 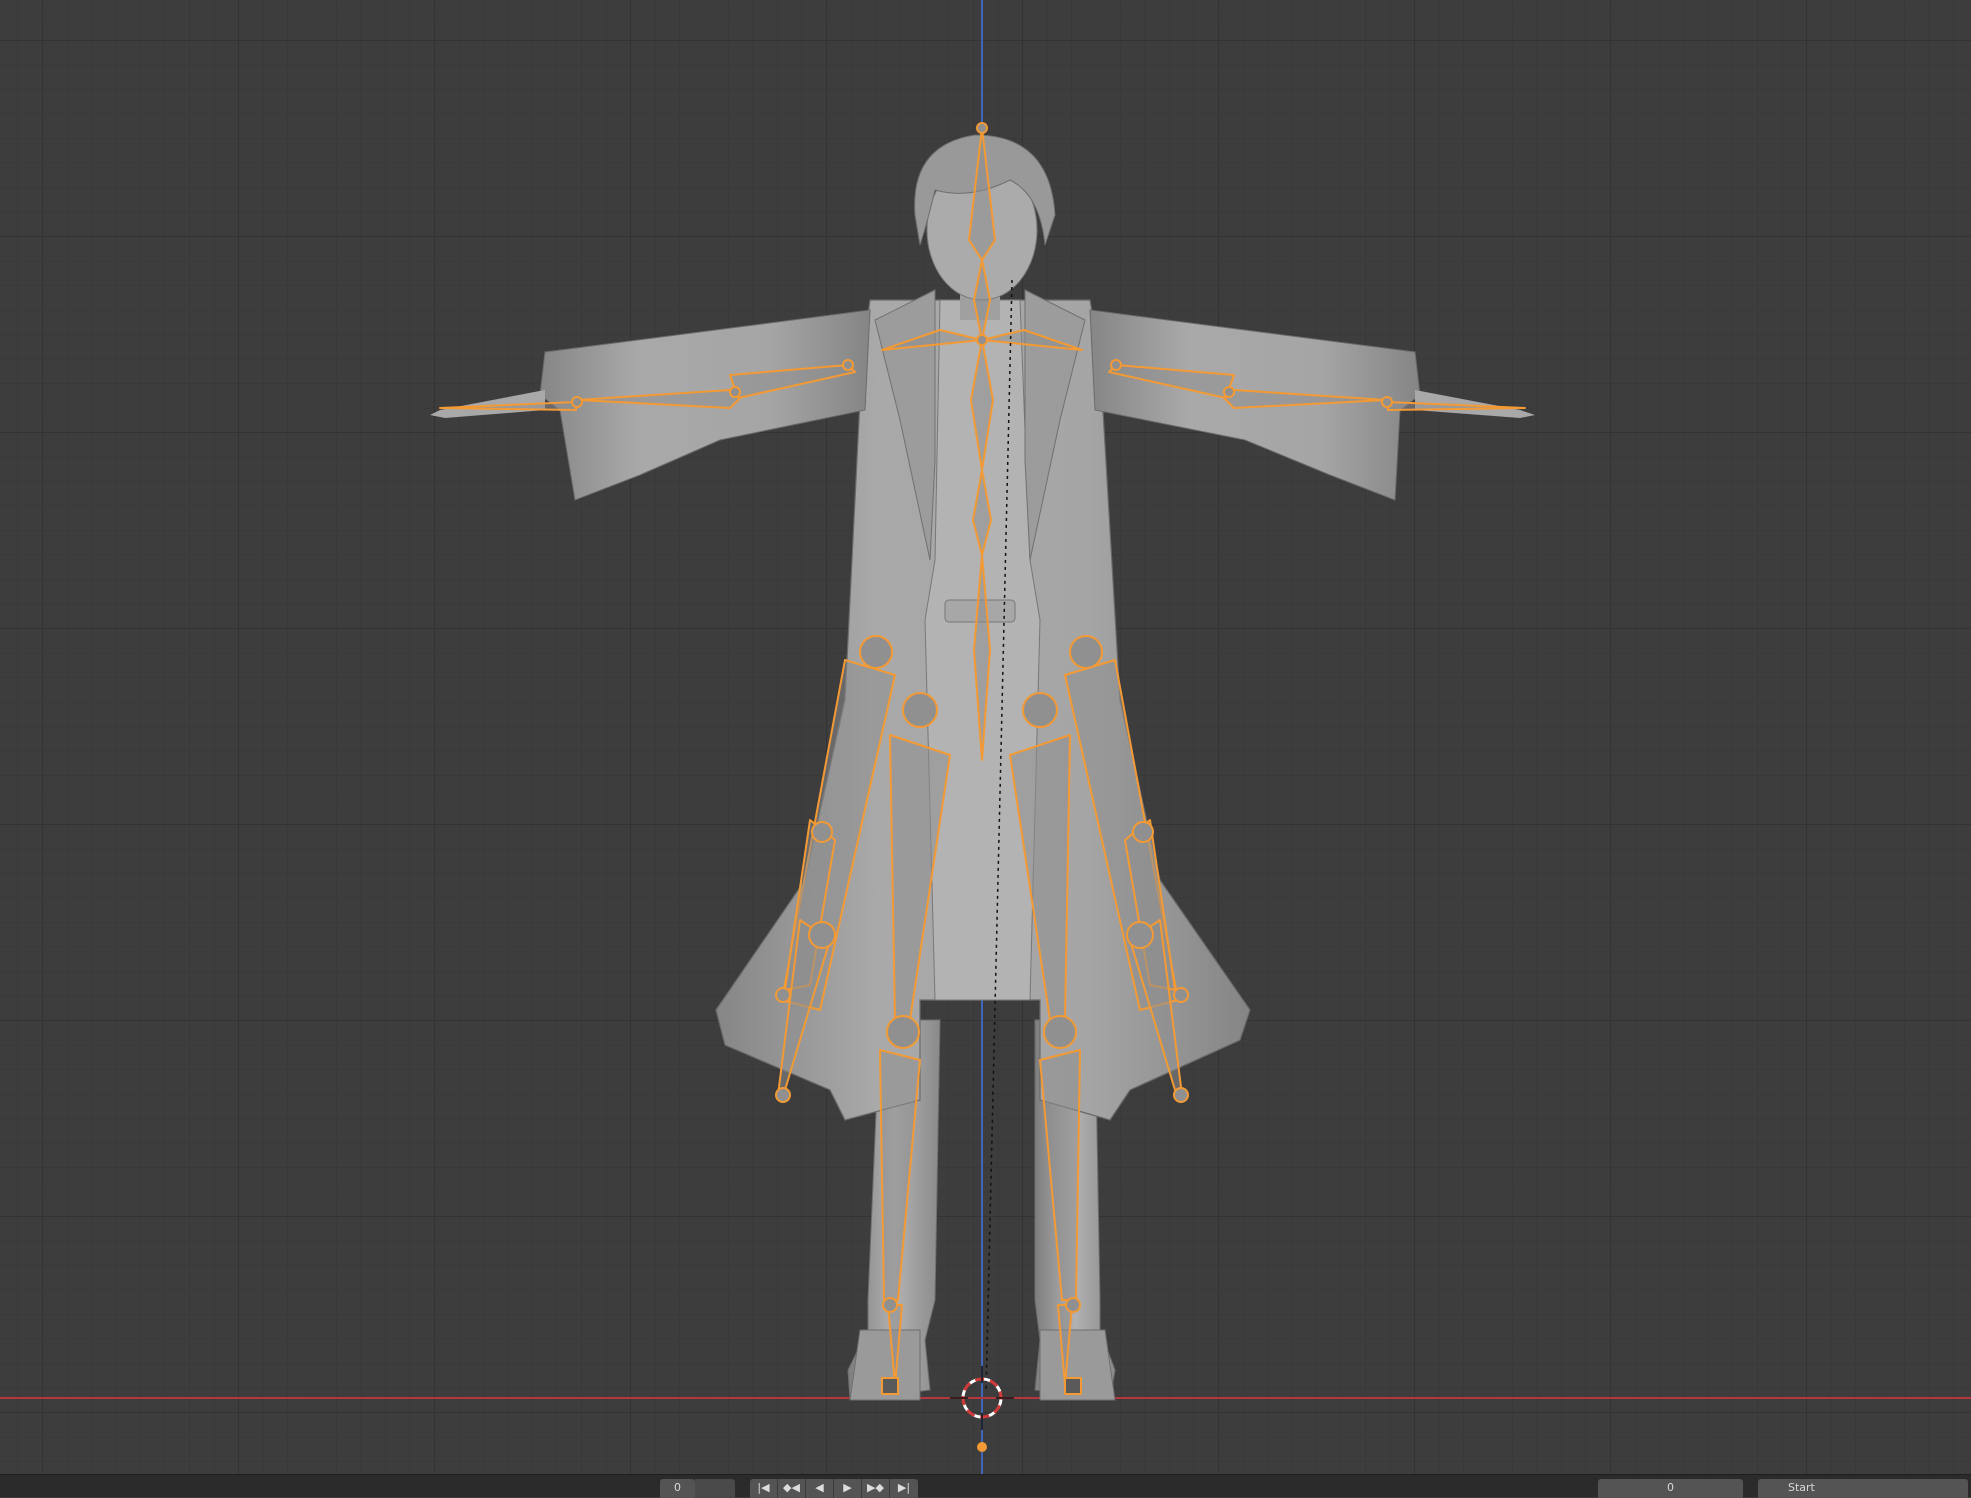 I want to click on joint-hip-left, so click(x=920, y=710).